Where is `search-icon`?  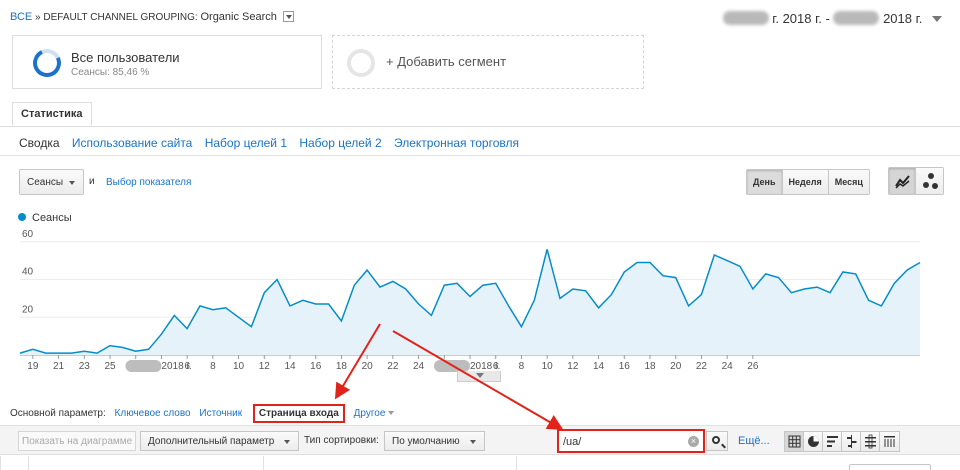
search-icon is located at coordinates (716, 440).